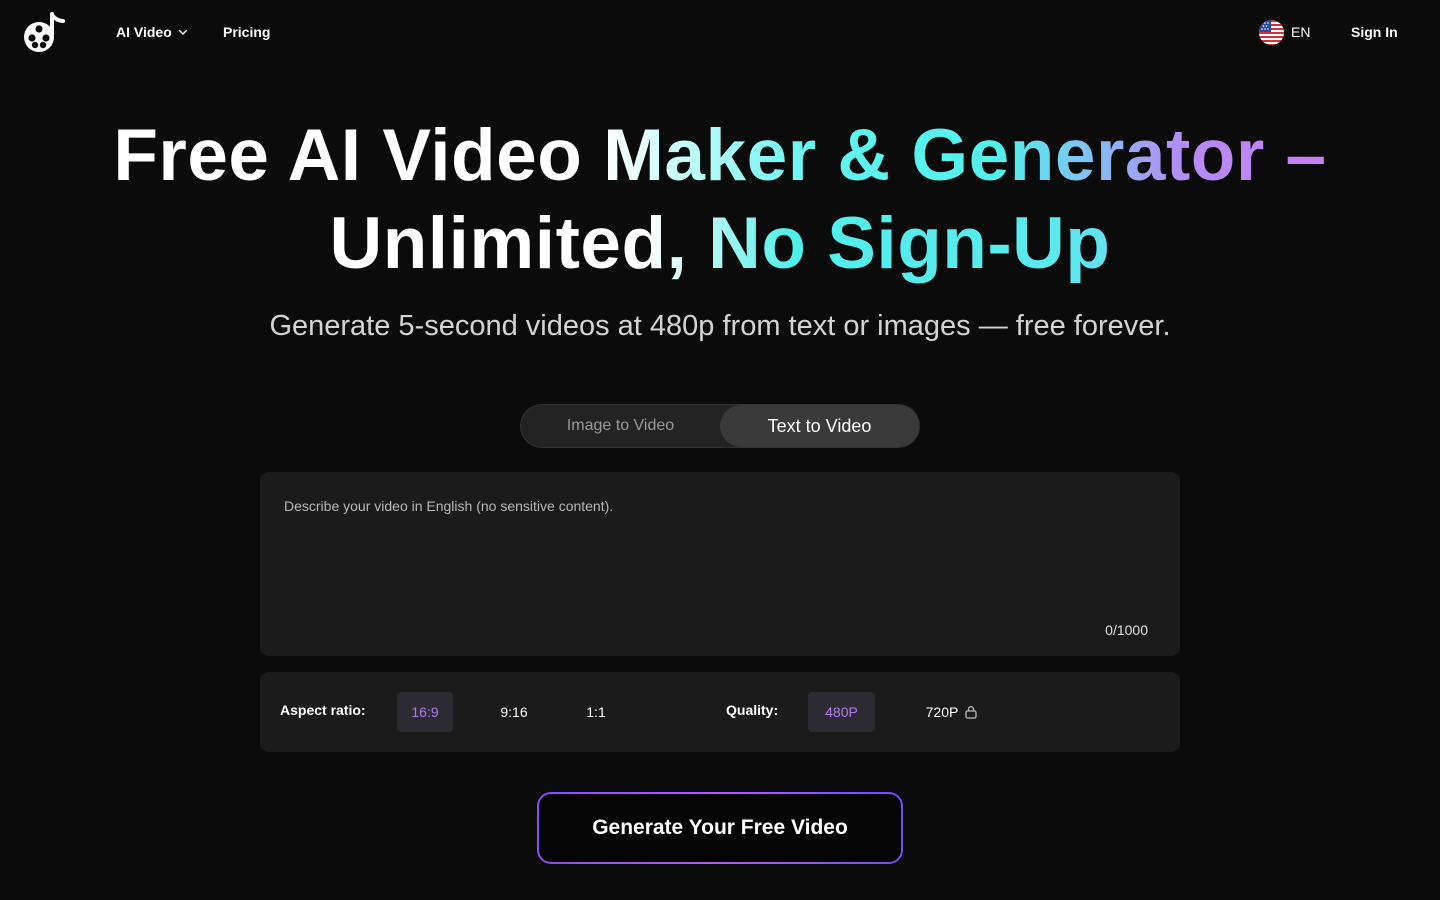  Describe the element at coordinates (514, 712) in the screenshot. I see `aspect-ratio-9-16: 9:16` at that location.